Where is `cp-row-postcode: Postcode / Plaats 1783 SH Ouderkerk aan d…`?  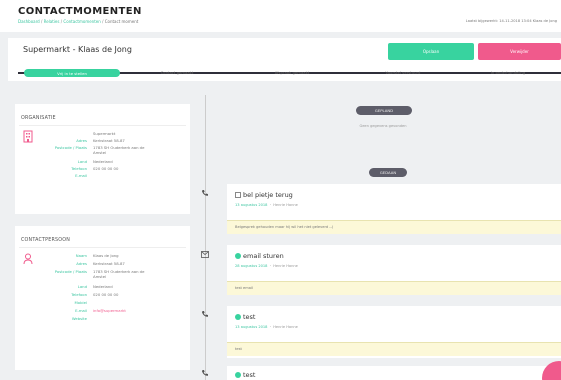
cp-row-postcode: Postcode / Plaats 1783 SH Ouderkerk aan d… is located at coordinates (99, 274).